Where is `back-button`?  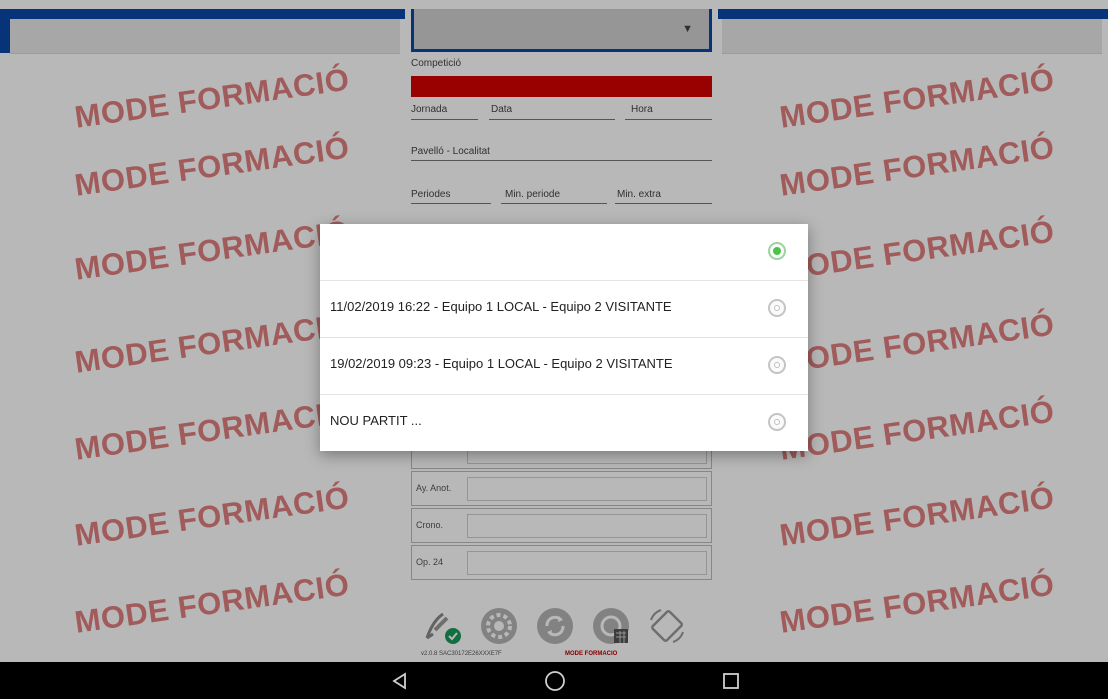 back-button is located at coordinates (400, 680).